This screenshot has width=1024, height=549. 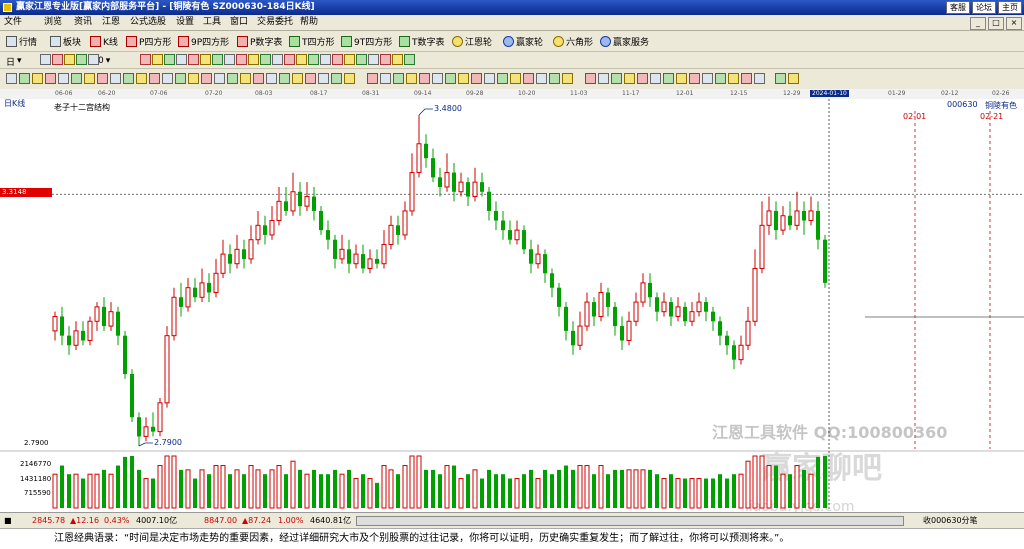 What do you see at coordinates (21, 41) in the screenshot?
I see `quote-button: 行情` at bounding box center [21, 41].